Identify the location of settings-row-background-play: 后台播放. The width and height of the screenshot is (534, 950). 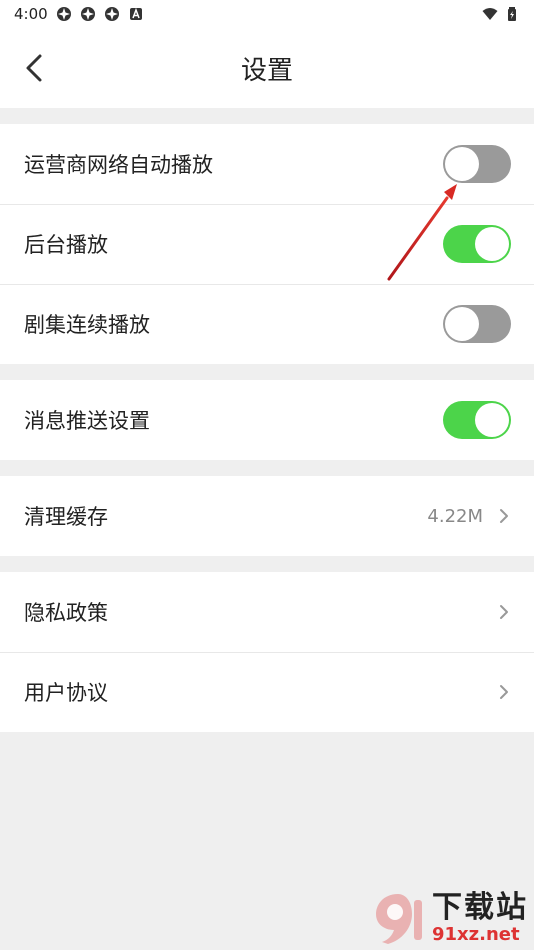
(267, 244).